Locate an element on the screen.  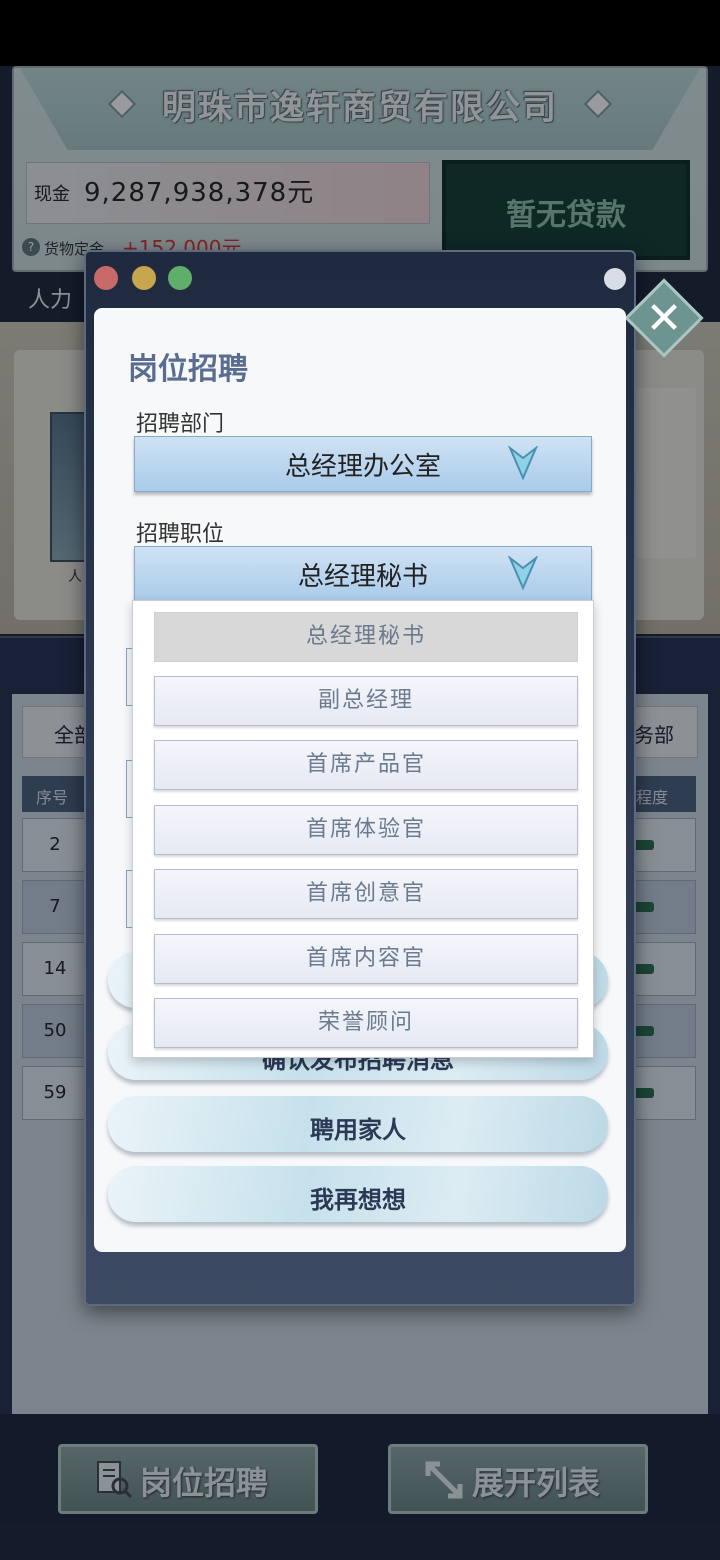
dialog-title: 岗位招聘 is located at coordinates (188, 369).